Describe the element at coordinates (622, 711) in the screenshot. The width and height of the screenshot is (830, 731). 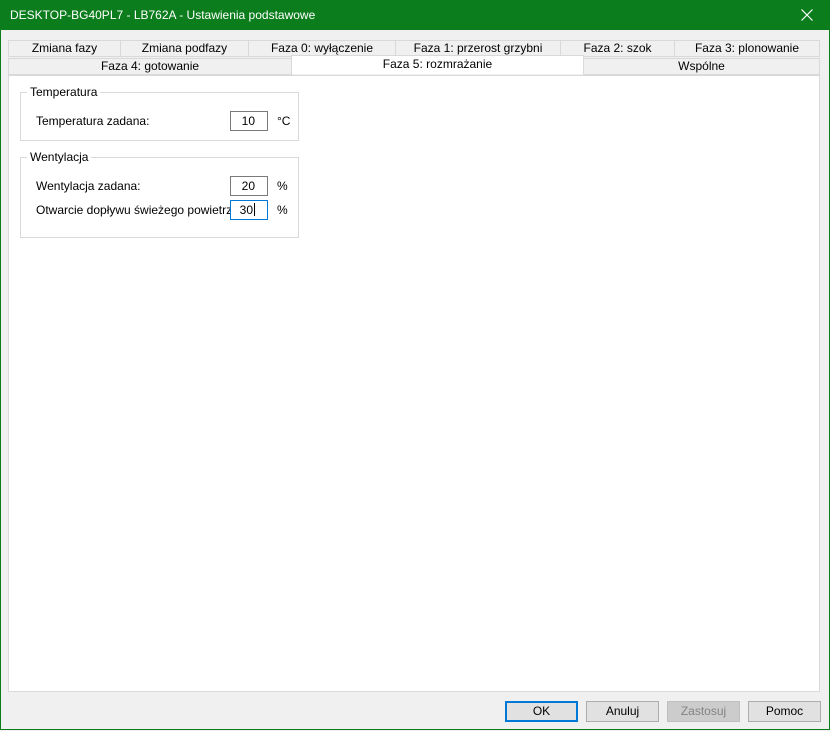
I see `cancel-button: Anuluj` at that location.